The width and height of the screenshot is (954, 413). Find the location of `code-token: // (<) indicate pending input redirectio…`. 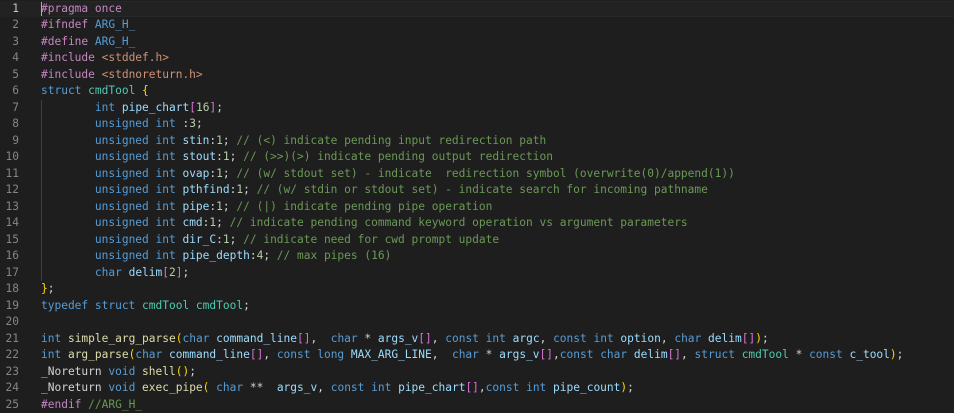

code-token: // (<) indicate pending input redirectio… is located at coordinates (391, 140).